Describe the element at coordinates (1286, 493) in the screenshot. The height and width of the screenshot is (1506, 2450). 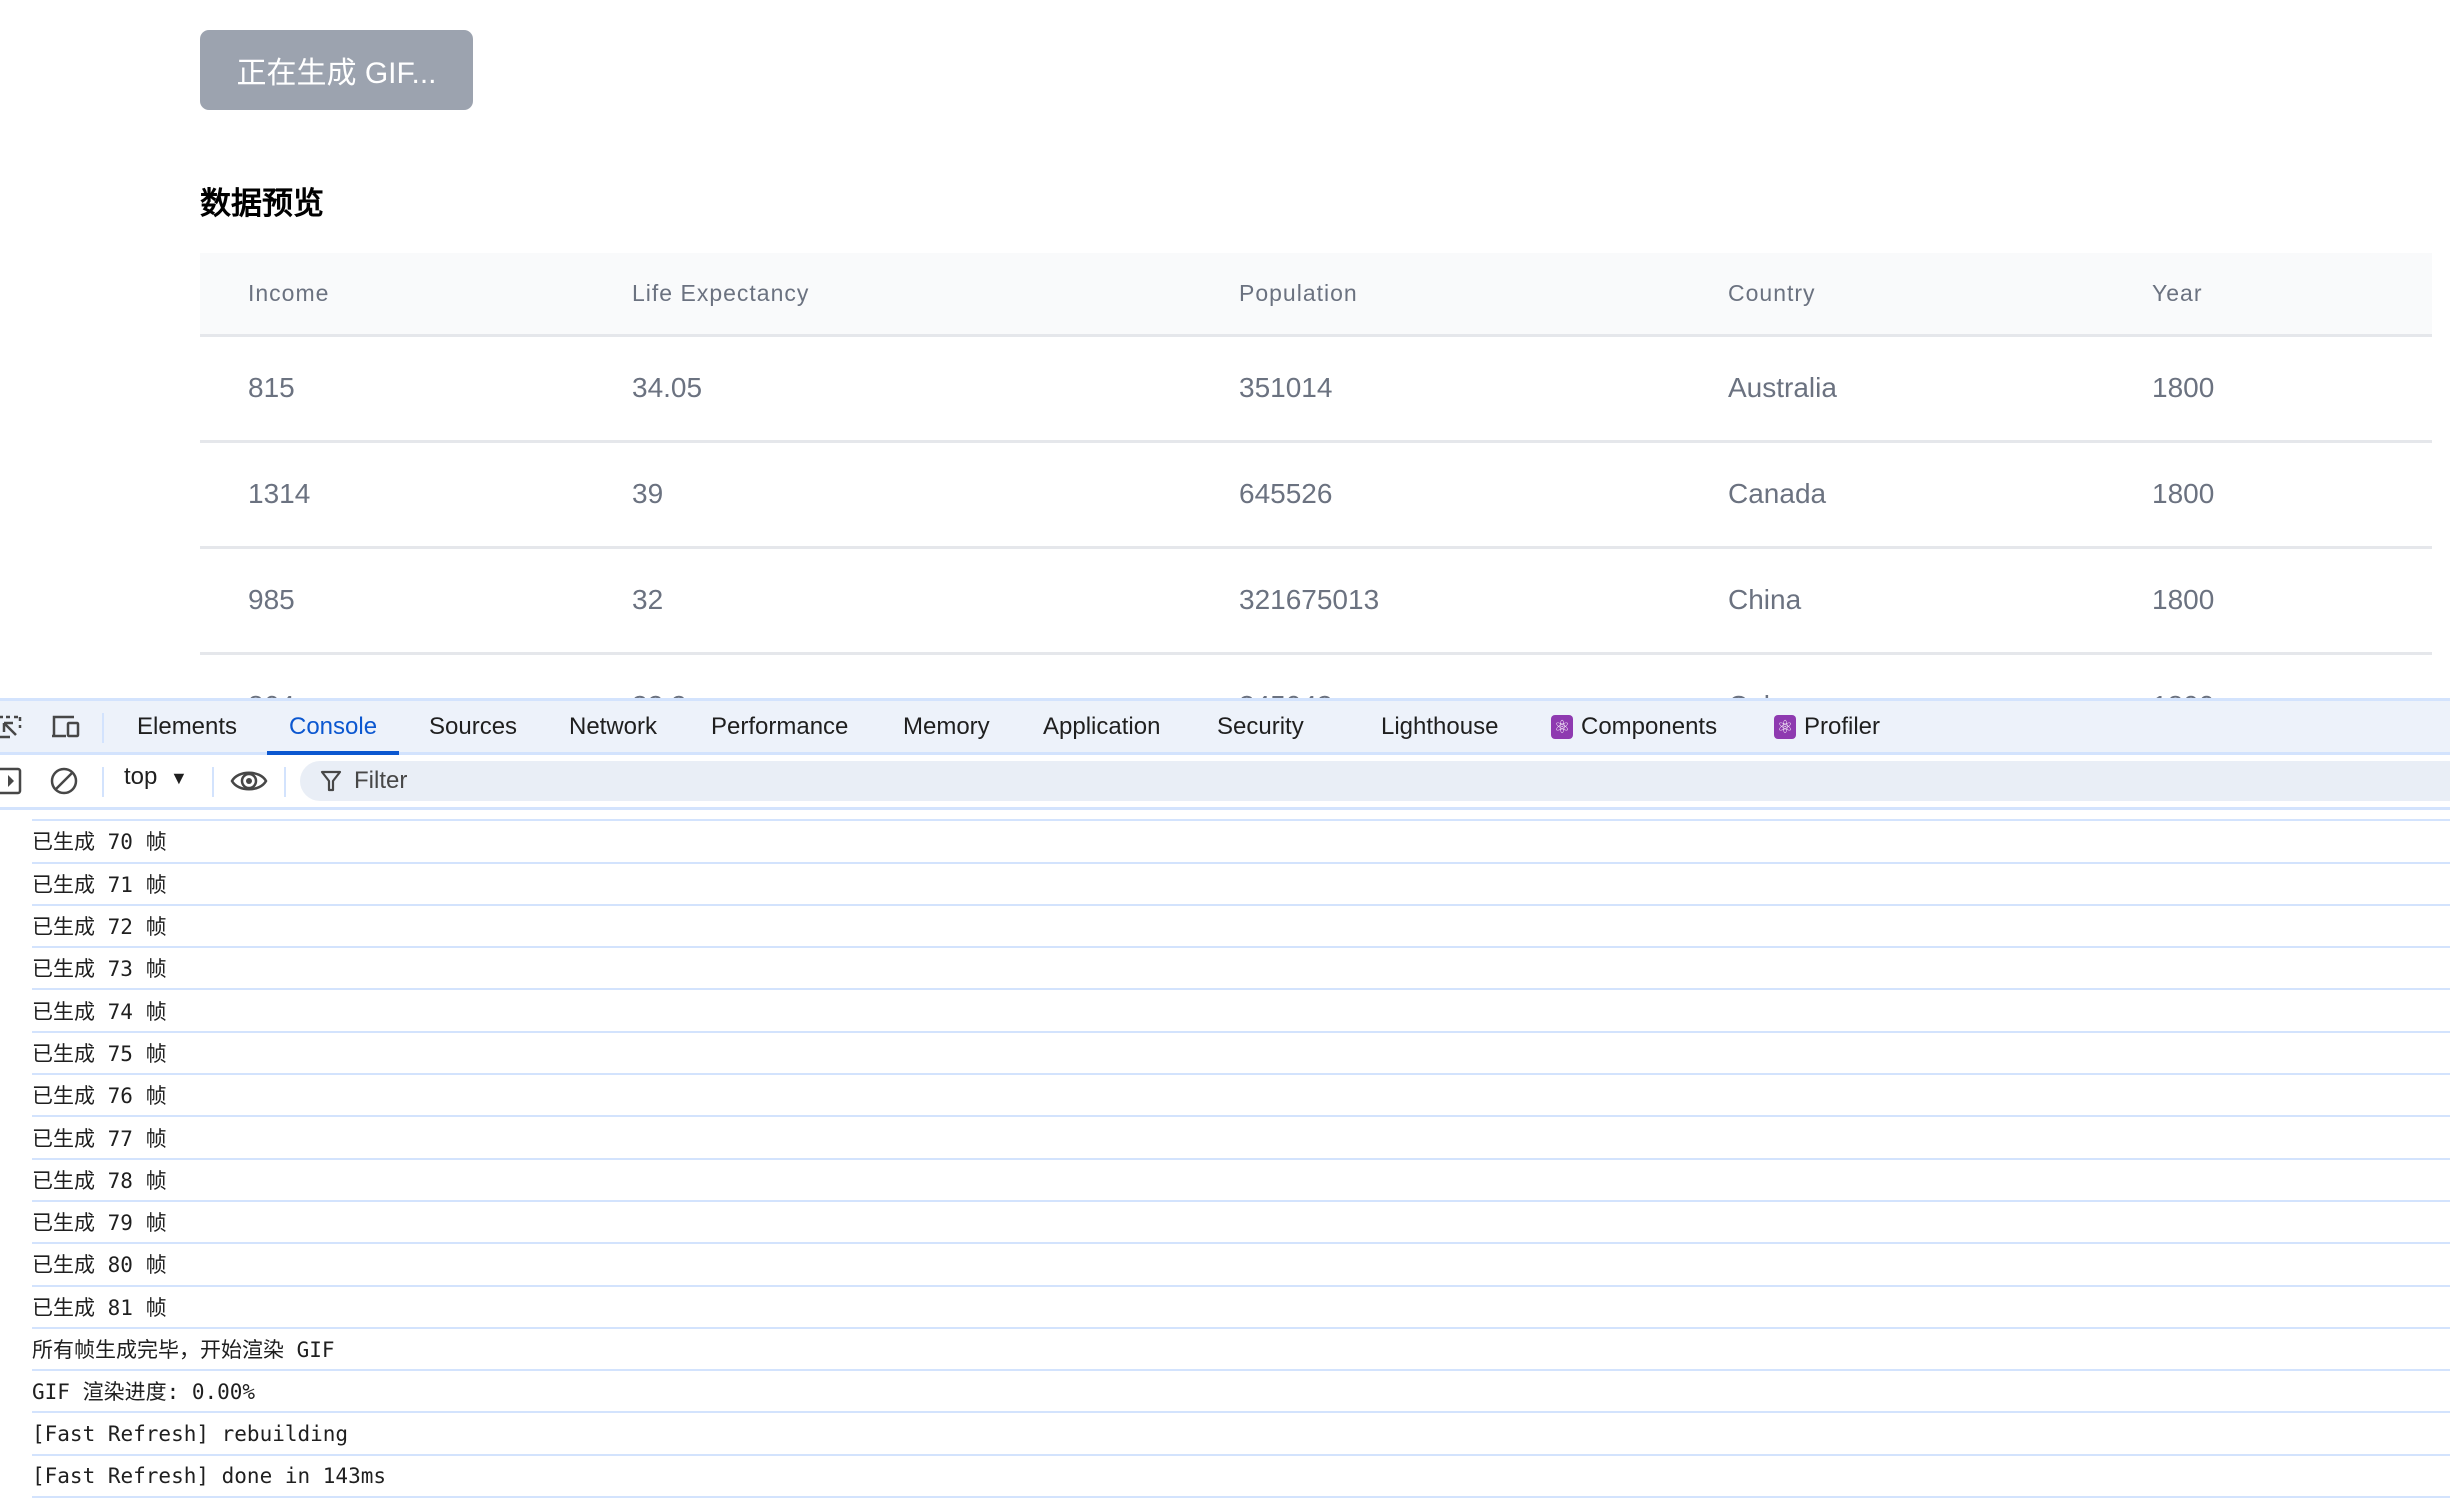
I see `cell-population: 645526` at that location.